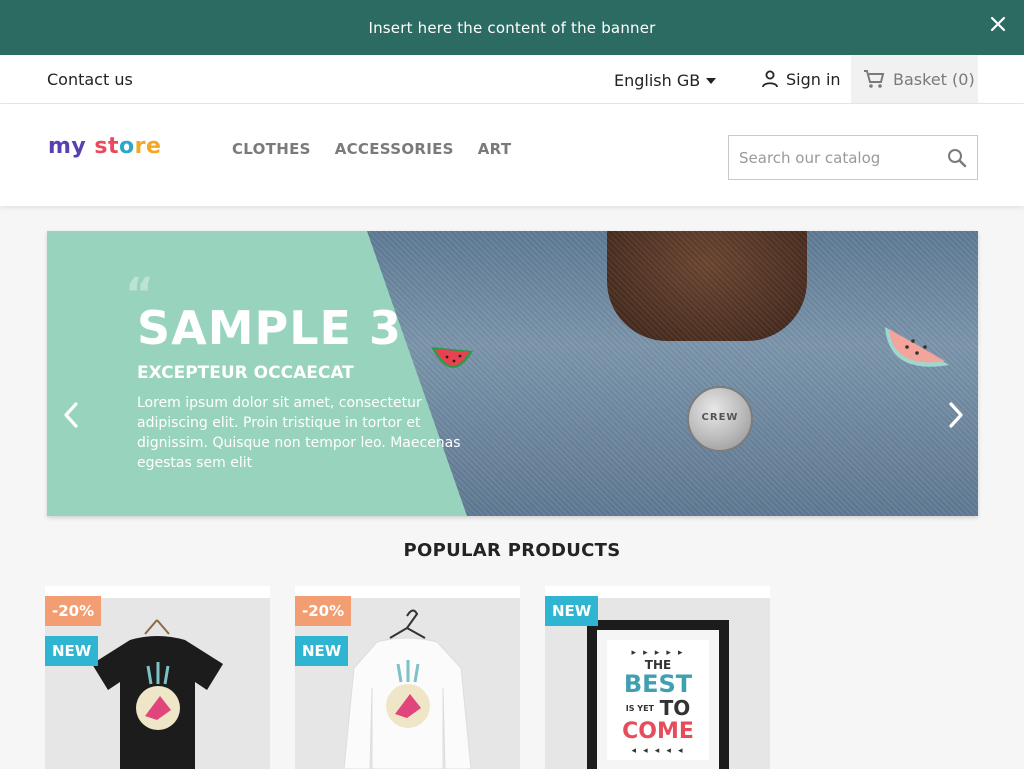 The width and height of the screenshot is (1024, 769). I want to click on language-label: English GB, so click(657, 80).